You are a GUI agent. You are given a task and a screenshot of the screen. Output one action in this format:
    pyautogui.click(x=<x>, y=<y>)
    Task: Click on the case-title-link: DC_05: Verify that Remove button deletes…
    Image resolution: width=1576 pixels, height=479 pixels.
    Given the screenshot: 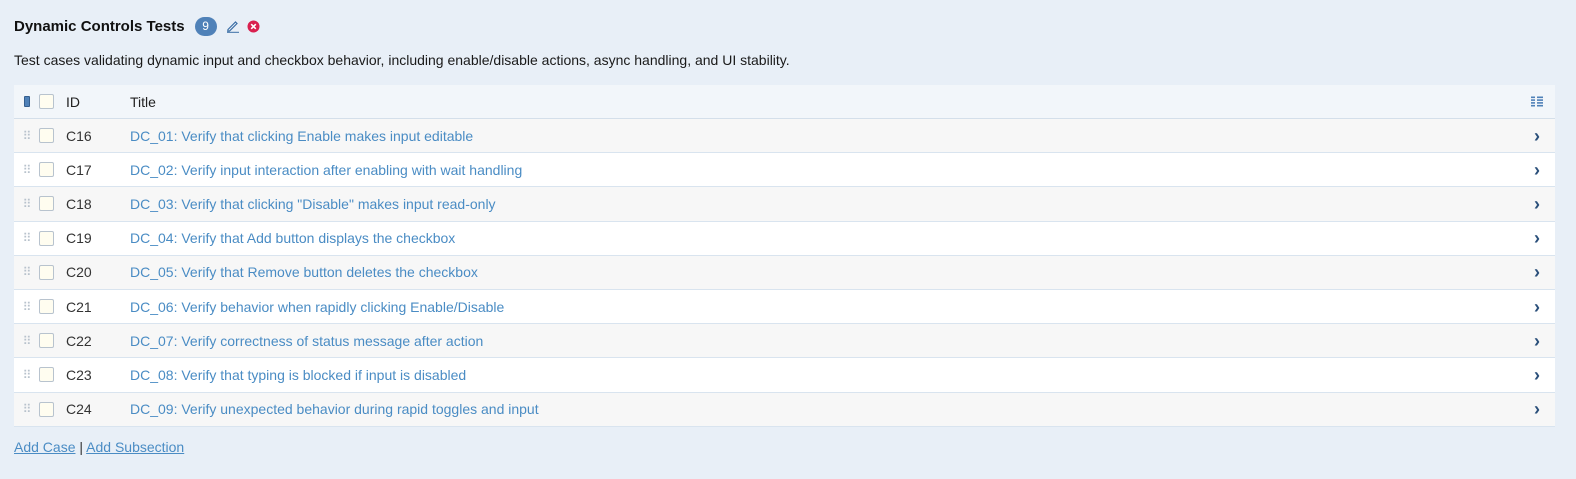 What is the action you would take?
    pyautogui.click(x=304, y=272)
    